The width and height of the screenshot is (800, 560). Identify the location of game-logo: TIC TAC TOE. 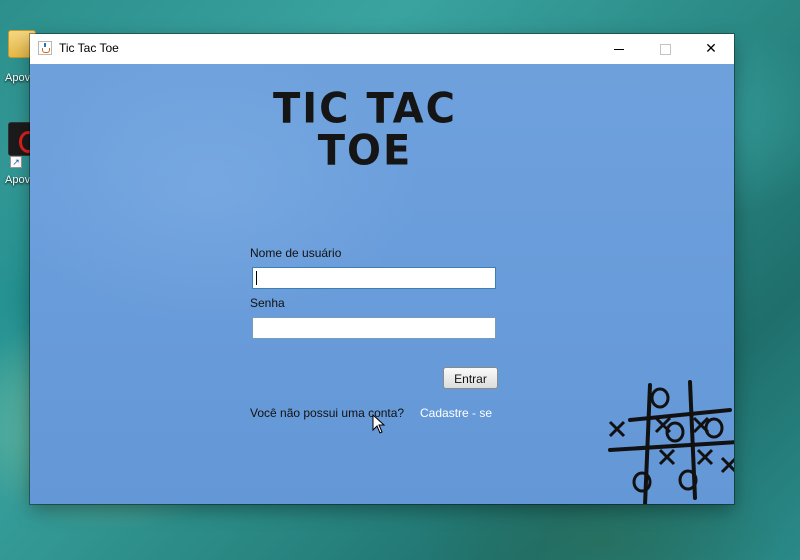
(365, 130).